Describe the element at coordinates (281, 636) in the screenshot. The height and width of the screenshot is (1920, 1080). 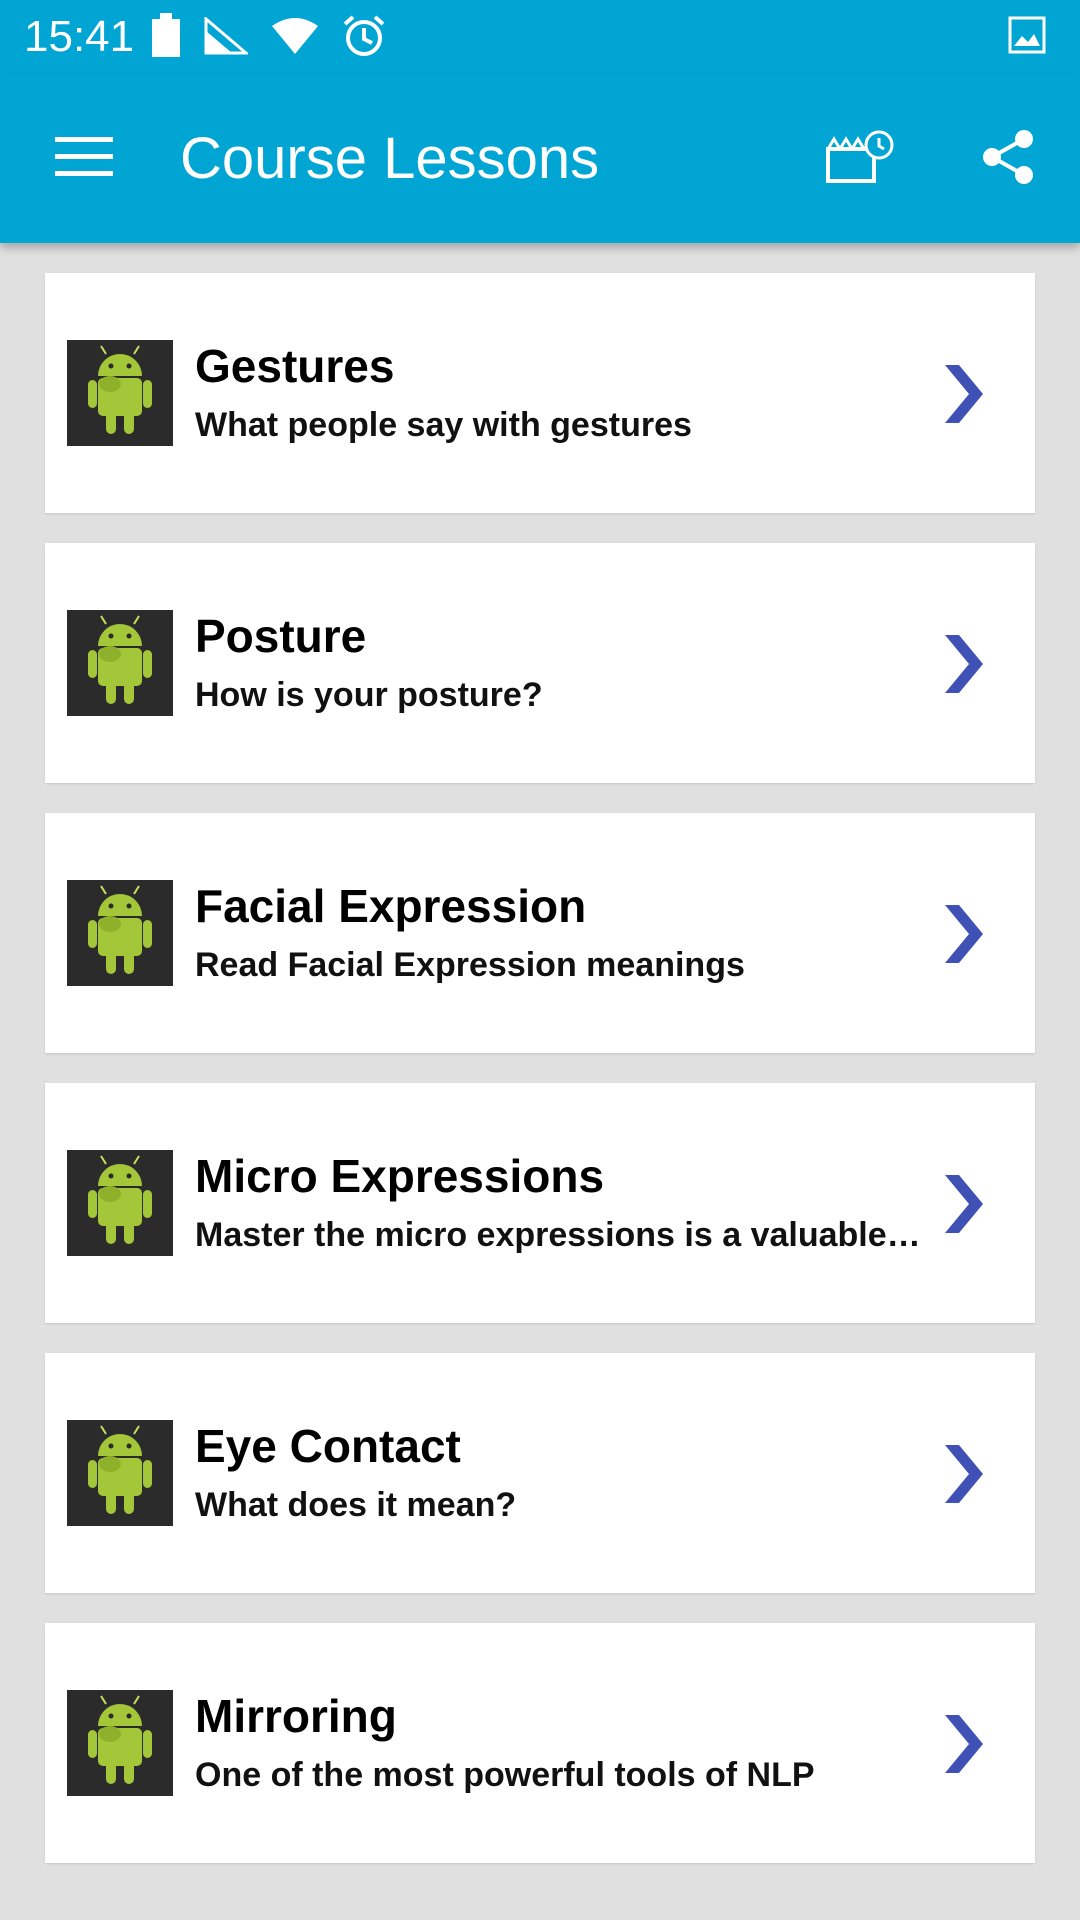
I see `lesson-title: Posture` at that location.